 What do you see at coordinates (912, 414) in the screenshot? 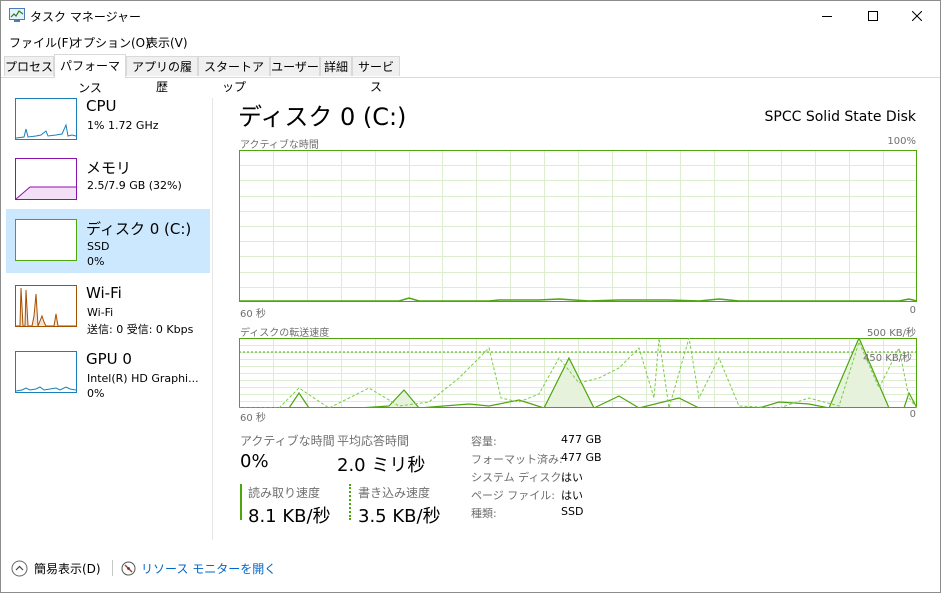
I see `transfer-rate-graph-min: 0` at bounding box center [912, 414].